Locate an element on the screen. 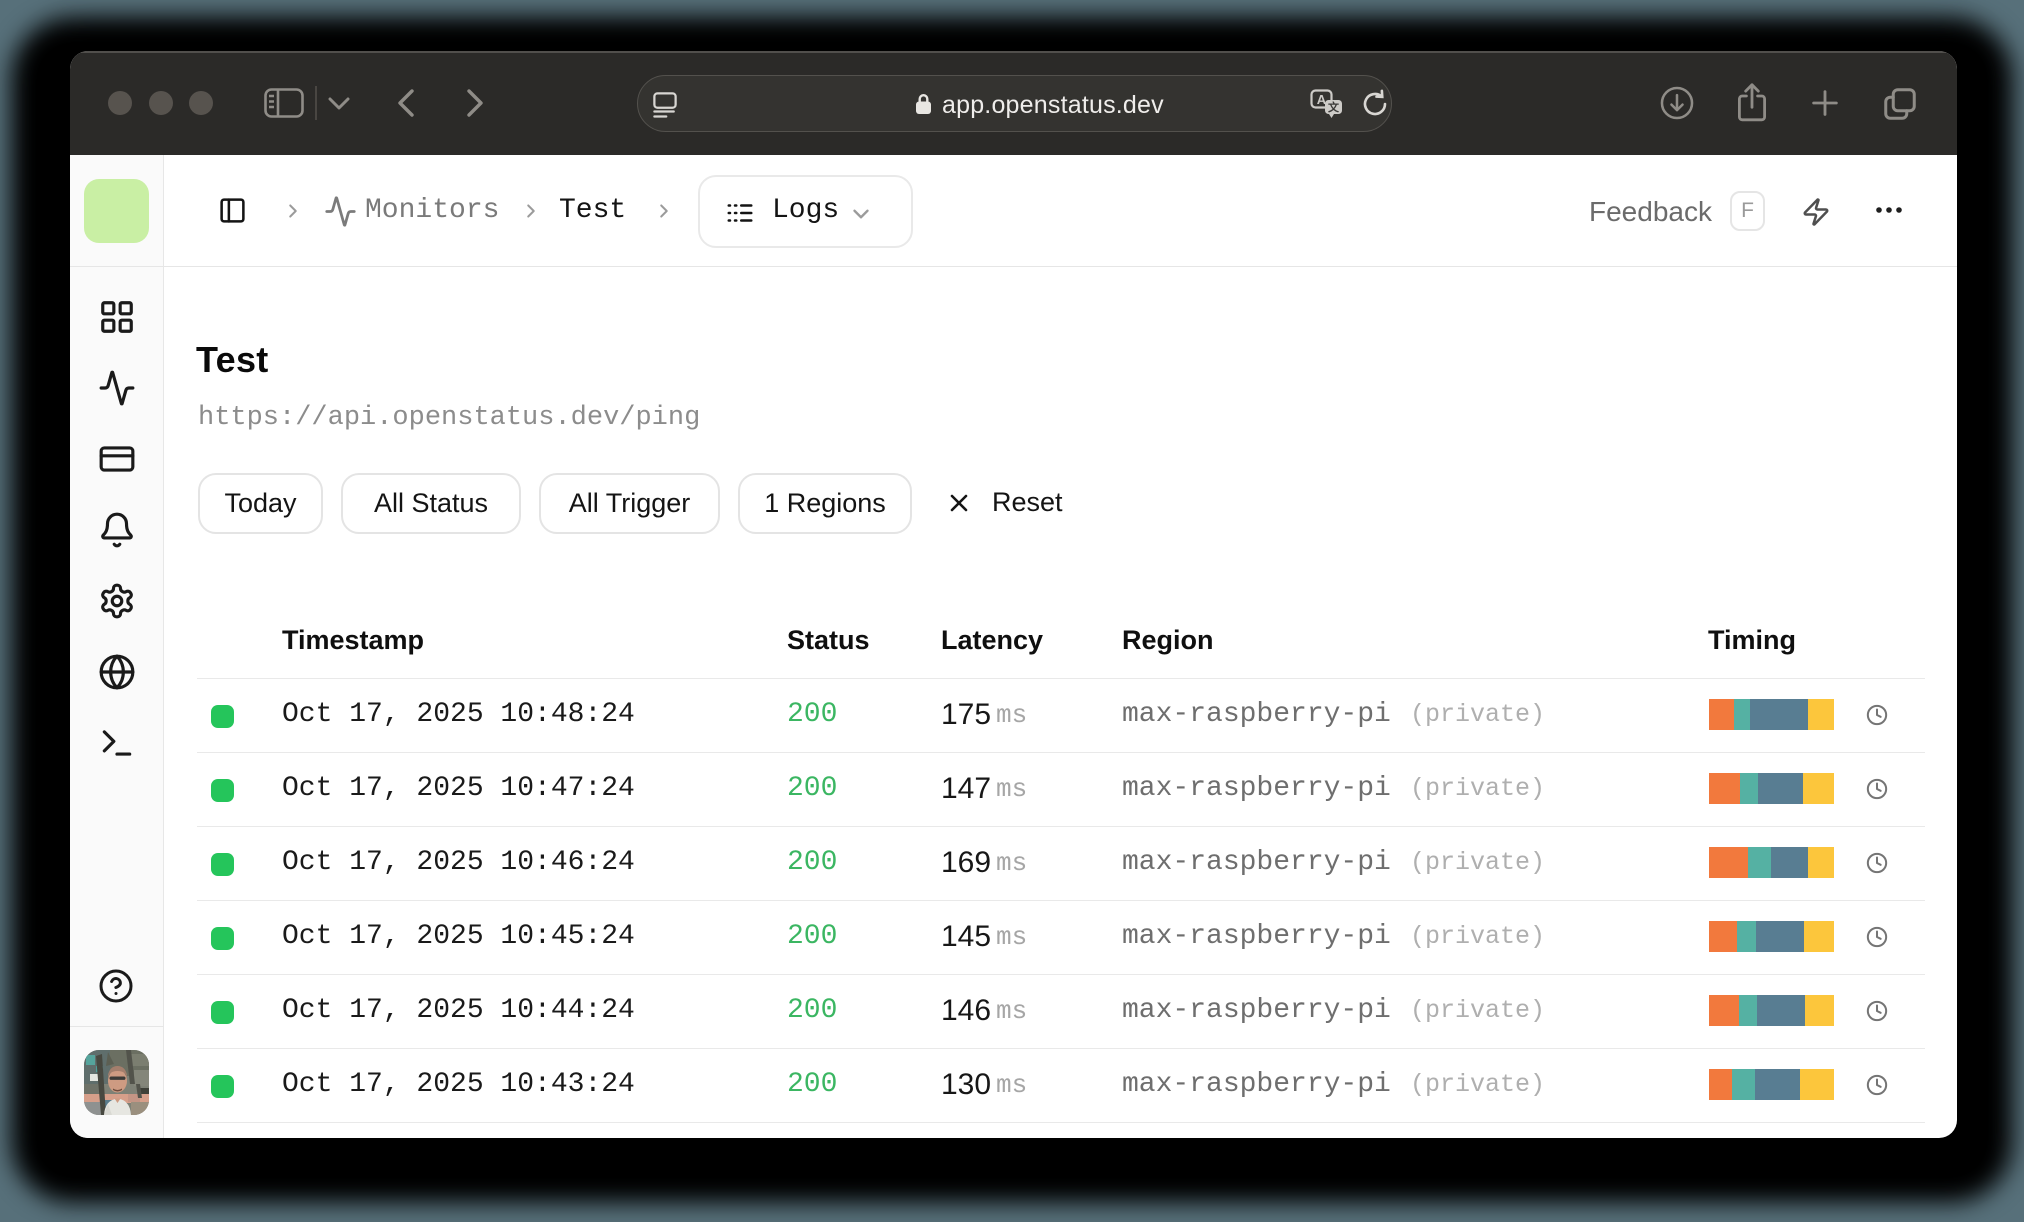 The image size is (2024, 1222). svg-text: 文 is located at coordinates (1334, 107).